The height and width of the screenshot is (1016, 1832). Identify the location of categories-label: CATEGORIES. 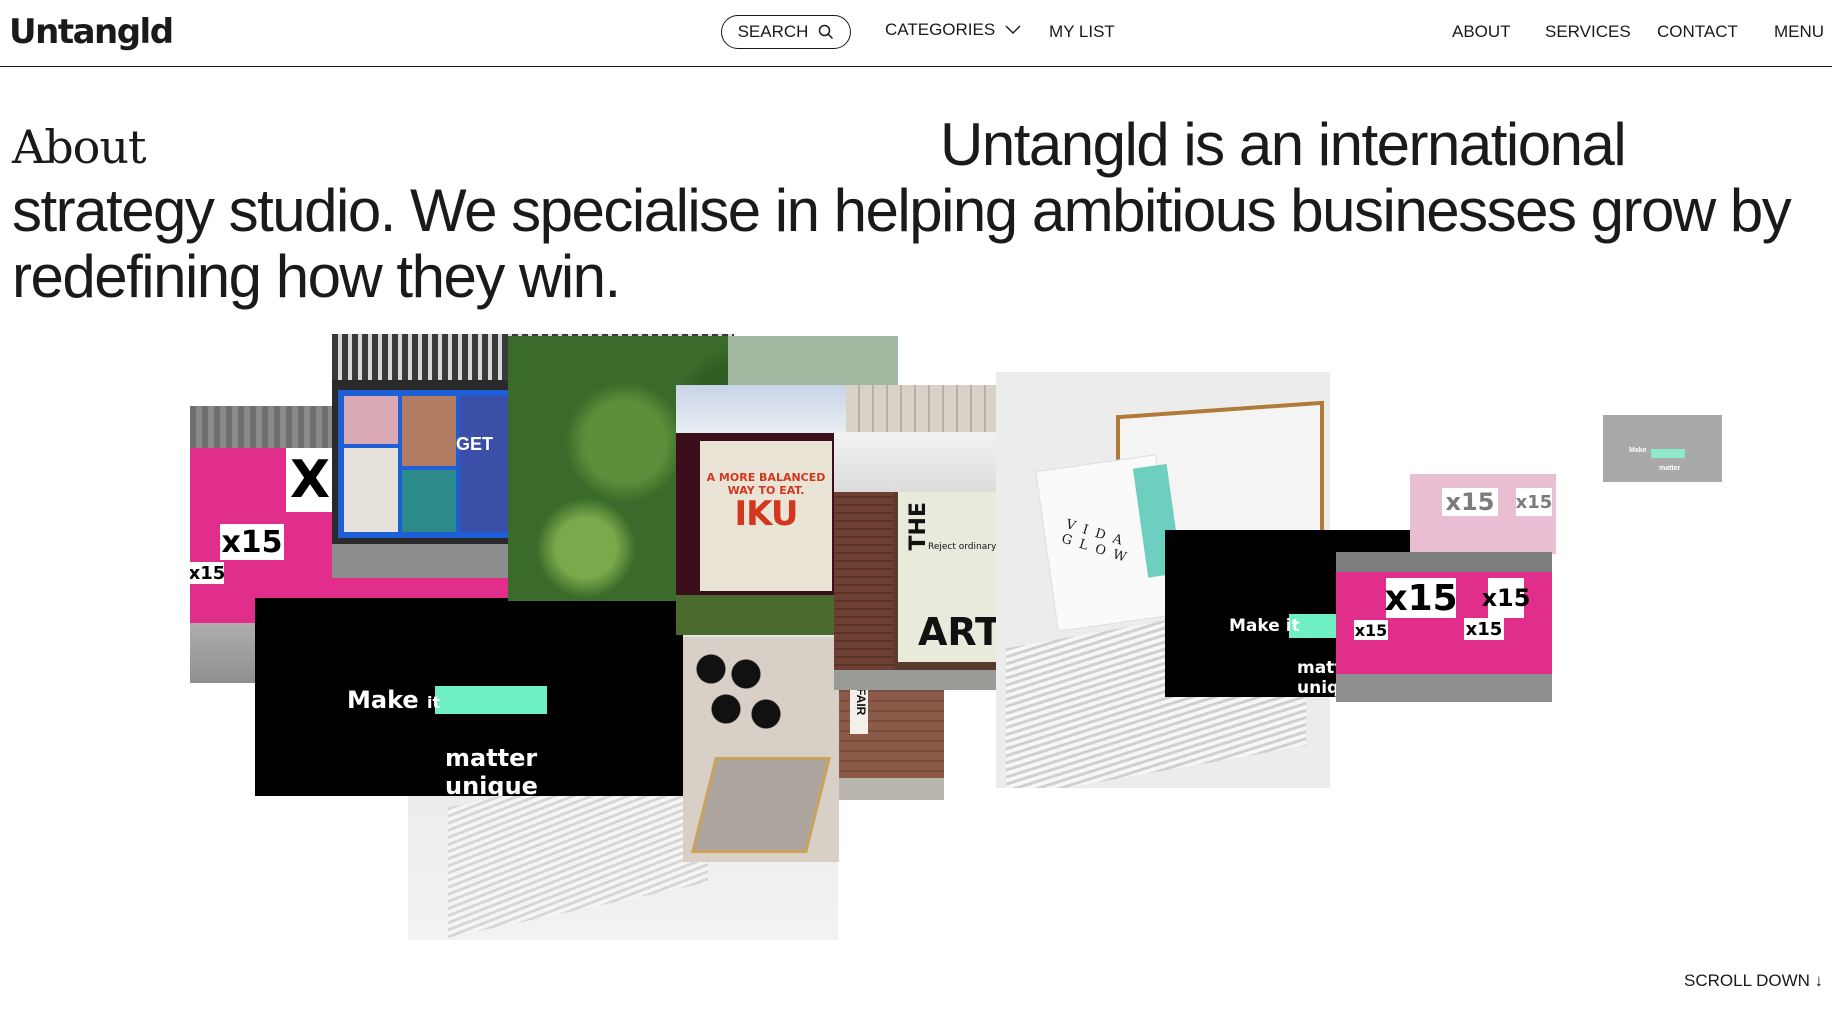
(940, 29).